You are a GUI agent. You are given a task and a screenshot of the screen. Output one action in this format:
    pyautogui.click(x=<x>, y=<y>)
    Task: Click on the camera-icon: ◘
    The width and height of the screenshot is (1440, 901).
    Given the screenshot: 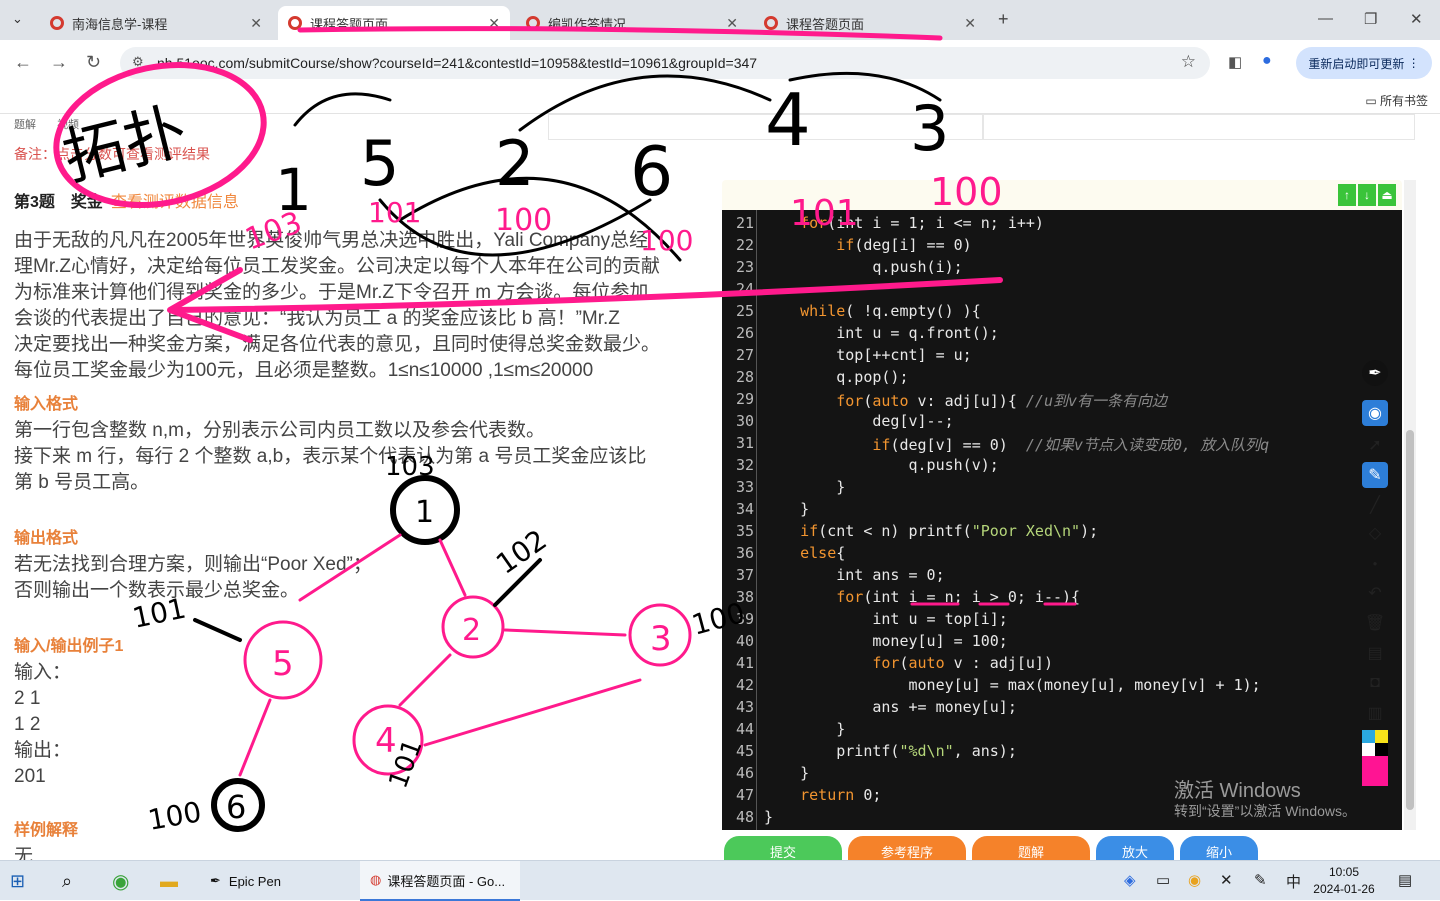 What is the action you would take?
    pyautogui.click(x=1375, y=683)
    